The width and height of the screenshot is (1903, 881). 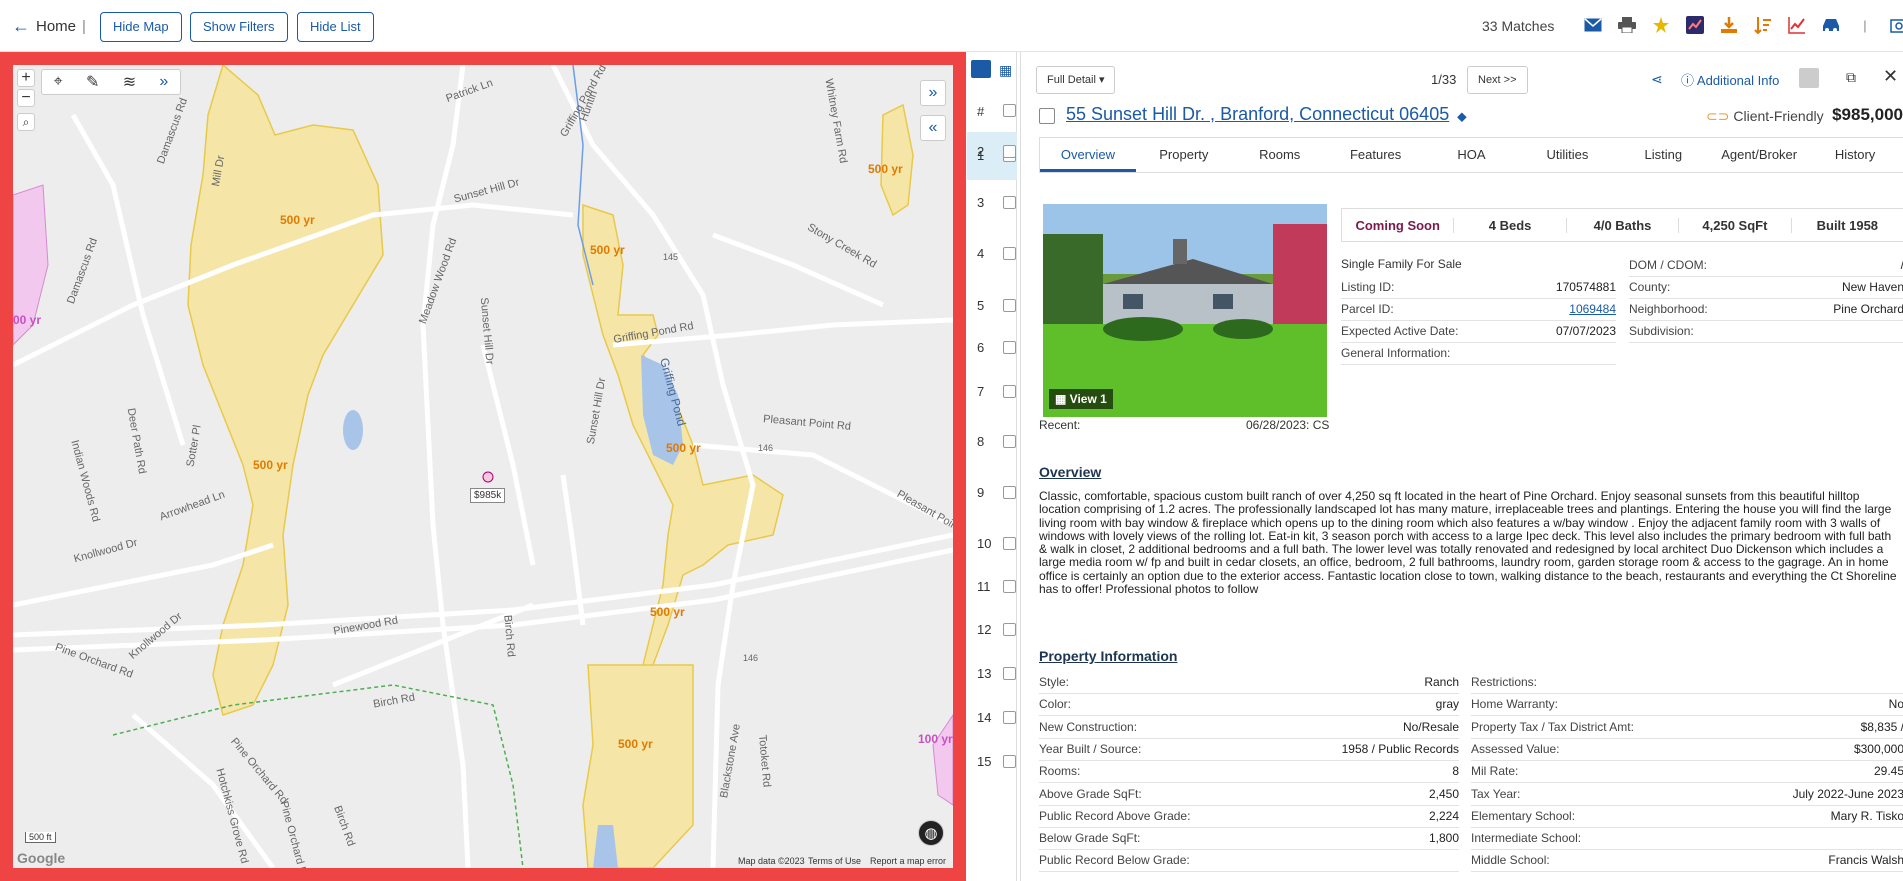 I want to click on print-icon, so click(x=1627, y=25).